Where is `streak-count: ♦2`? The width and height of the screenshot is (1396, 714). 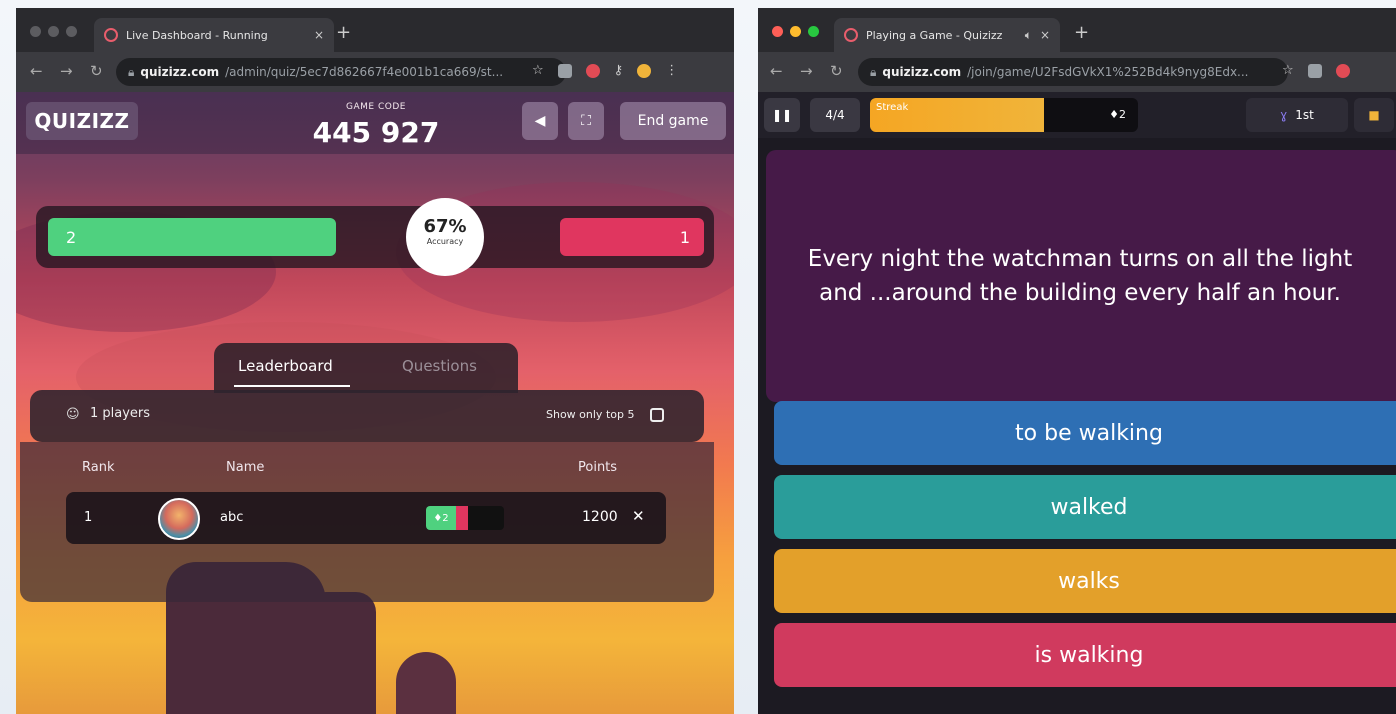
streak-count: ♦2 is located at coordinates (1117, 114).